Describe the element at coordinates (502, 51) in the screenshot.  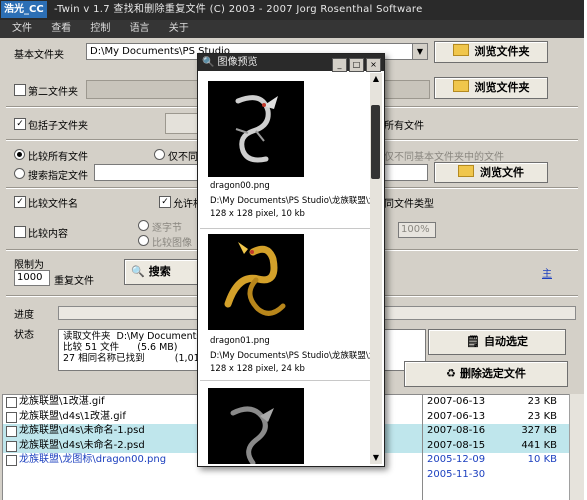
I see `browse-basic-folder-label: 浏览文件夹` at that location.